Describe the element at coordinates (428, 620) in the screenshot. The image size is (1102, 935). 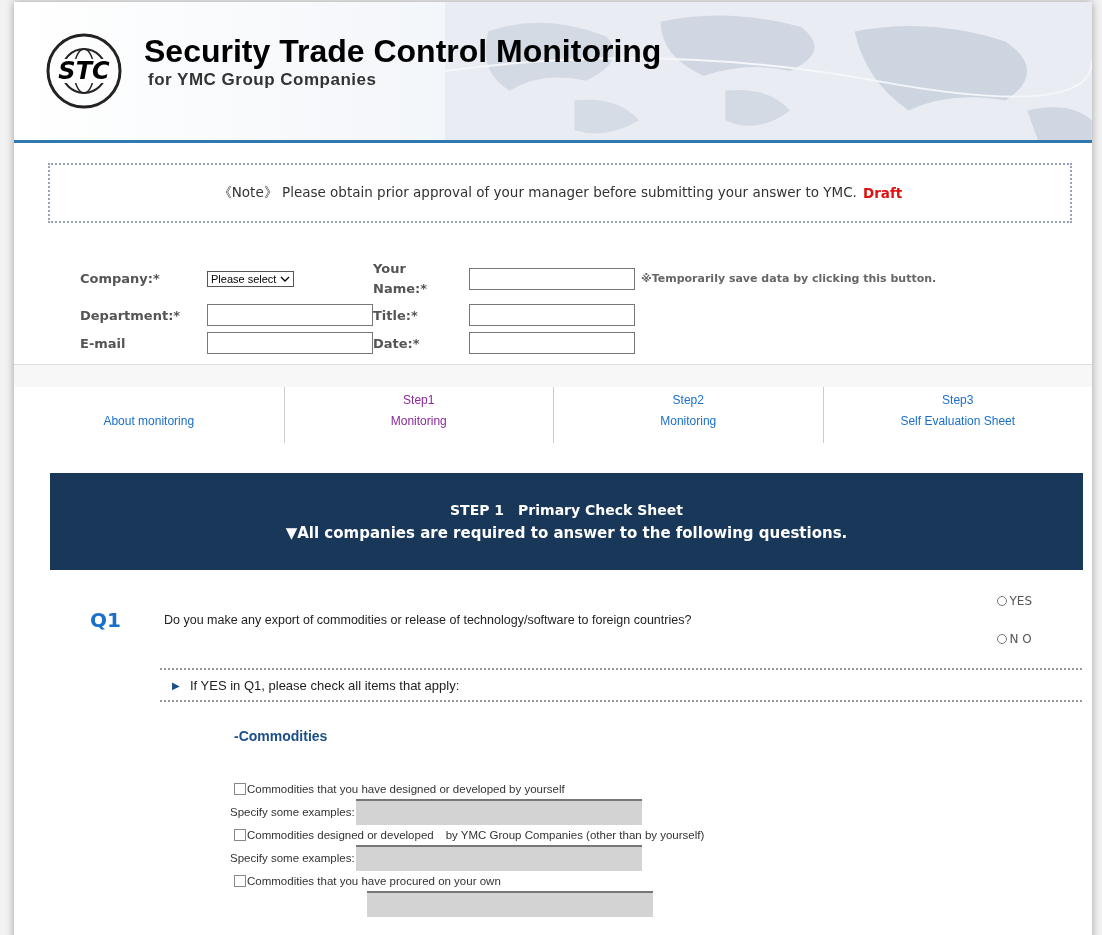
I see `question-text: Do you make any export of commodities or release of technology/software to foreign countries?` at that location.